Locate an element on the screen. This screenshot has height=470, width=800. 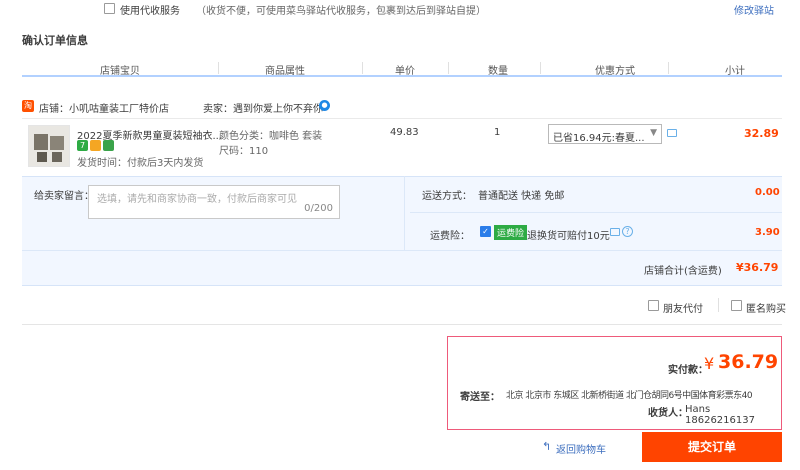
panel-row-divider is located at coordinates (596, 212).